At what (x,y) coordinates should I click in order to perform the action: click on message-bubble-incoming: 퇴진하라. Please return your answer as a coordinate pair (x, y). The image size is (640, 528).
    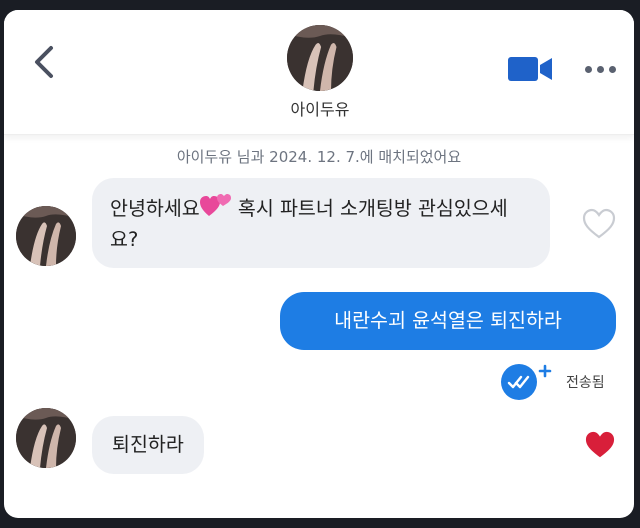
    Looking at the image, I should click on (148, 445).